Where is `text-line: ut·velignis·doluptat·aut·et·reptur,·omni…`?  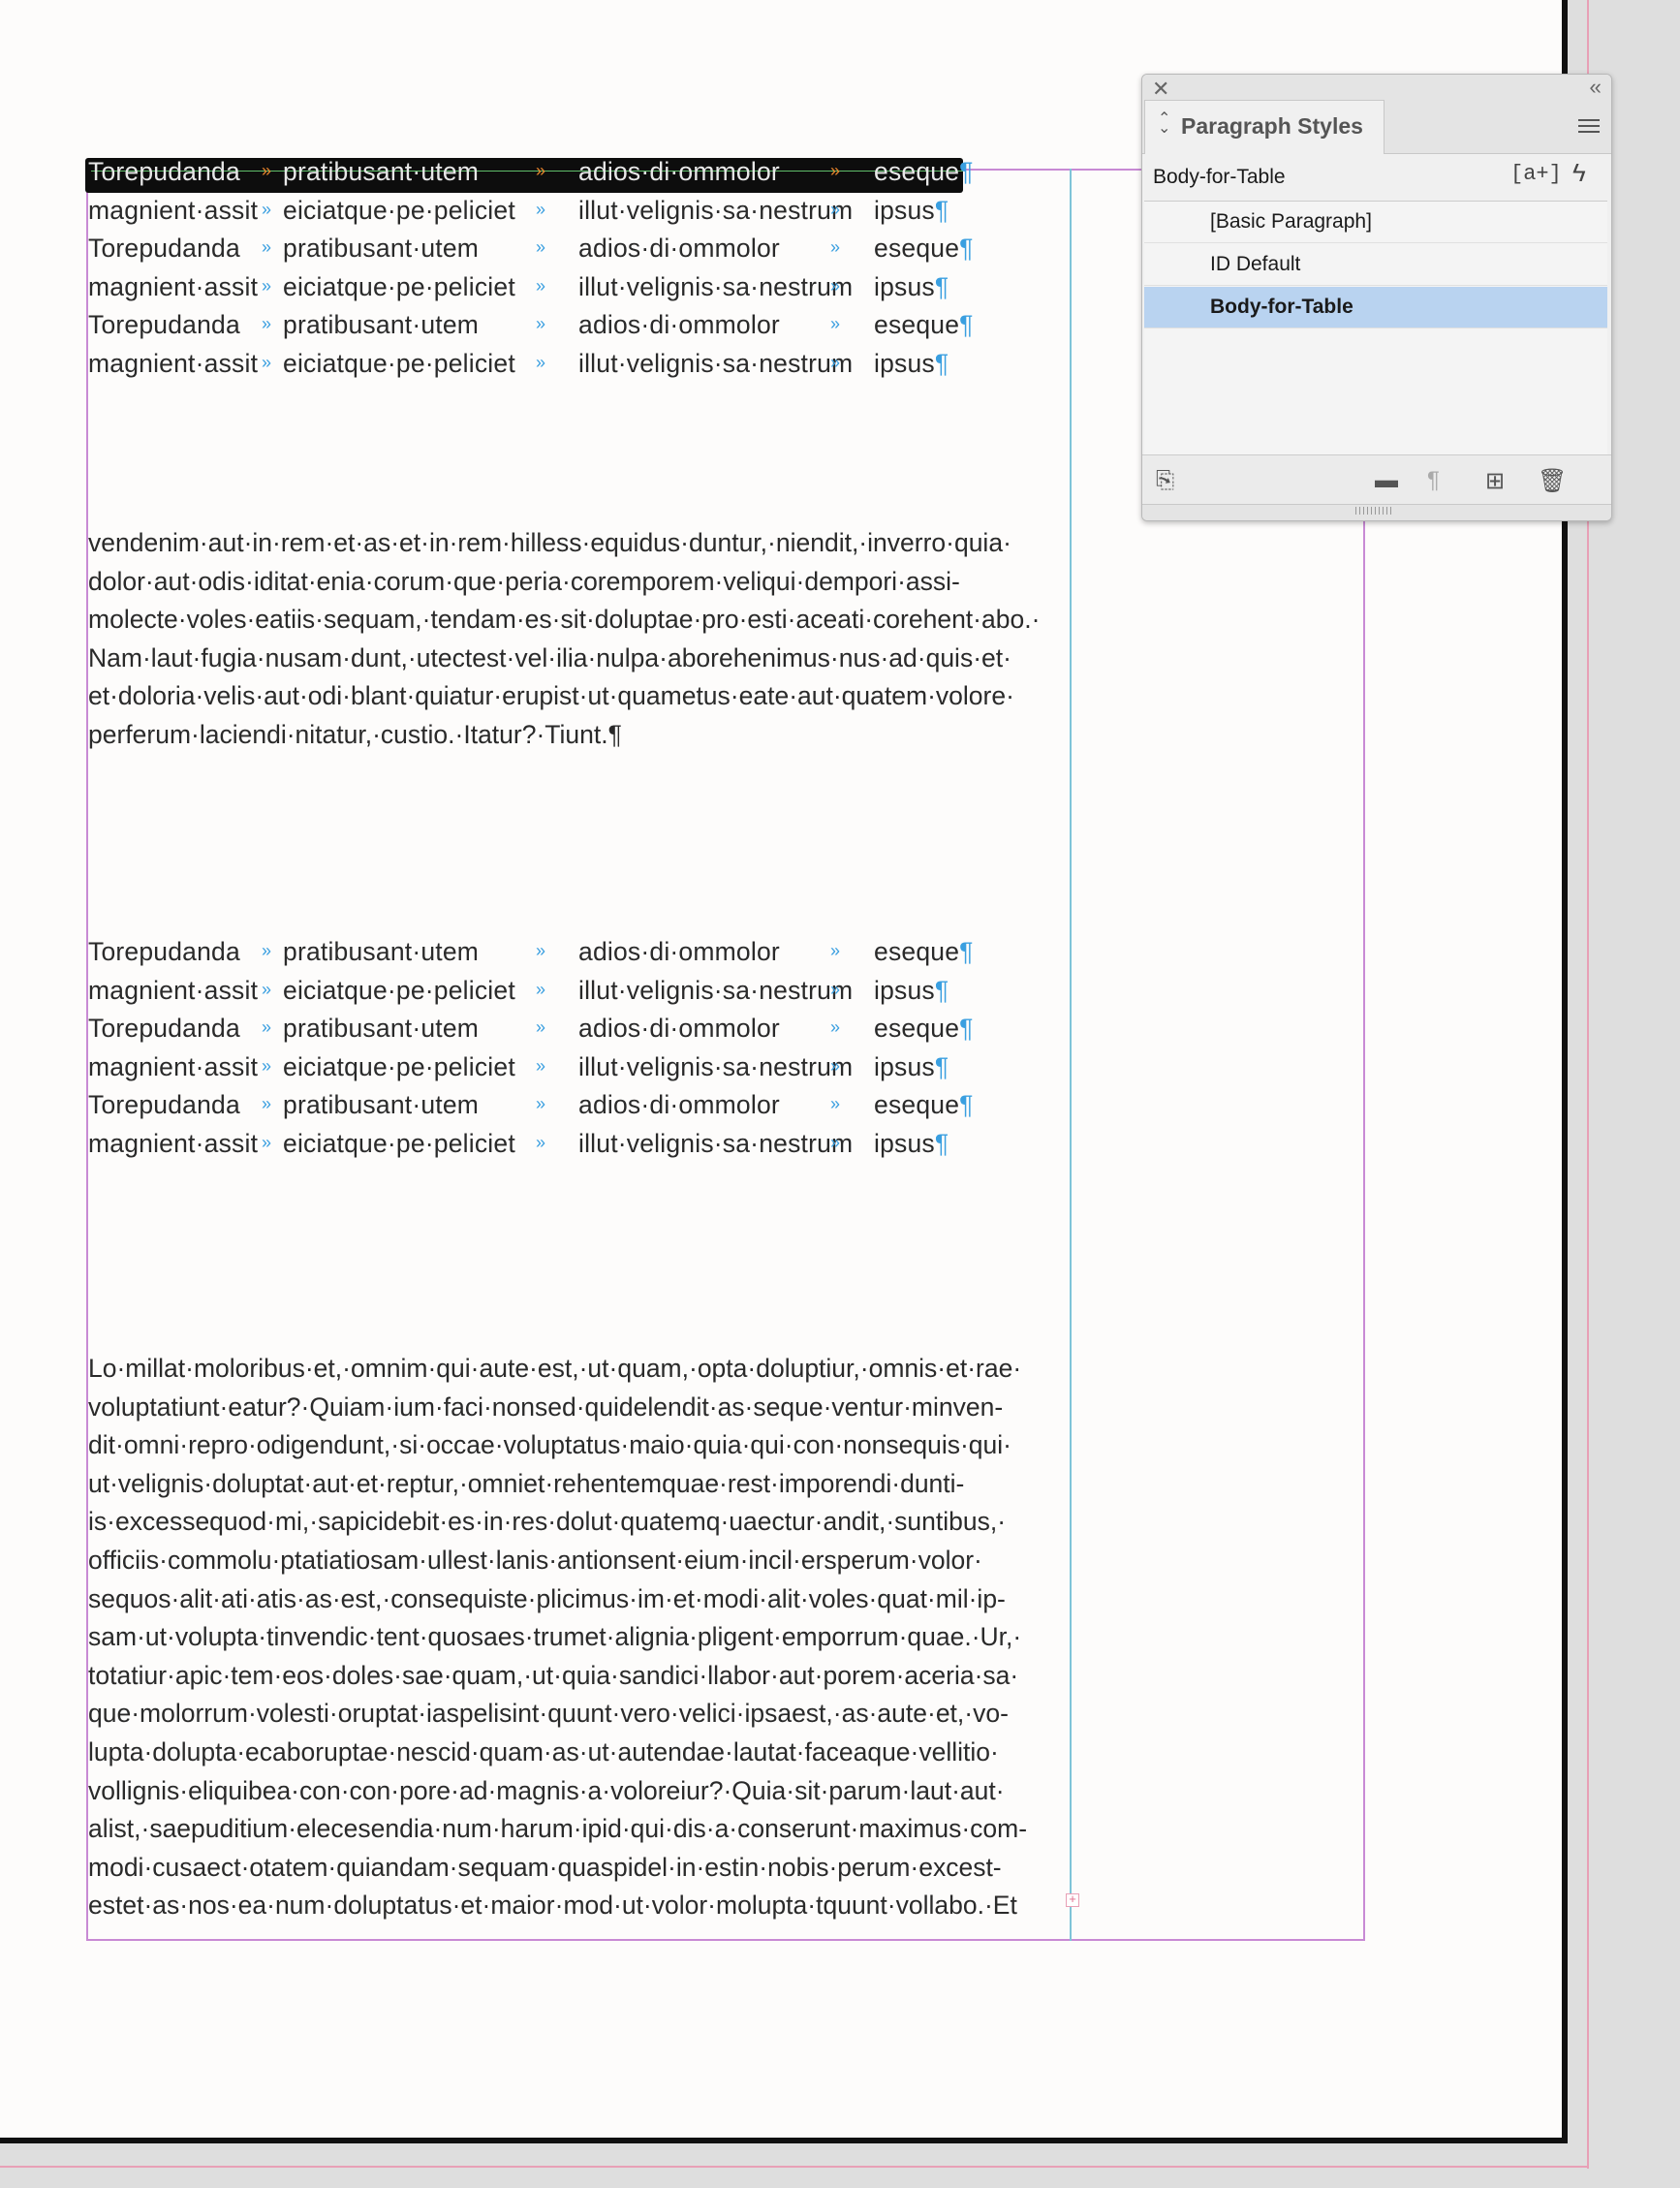 text-line: ut·velignis·doluptat·aut·et·reptur,·omni… is located at coordinates (527, 1483).